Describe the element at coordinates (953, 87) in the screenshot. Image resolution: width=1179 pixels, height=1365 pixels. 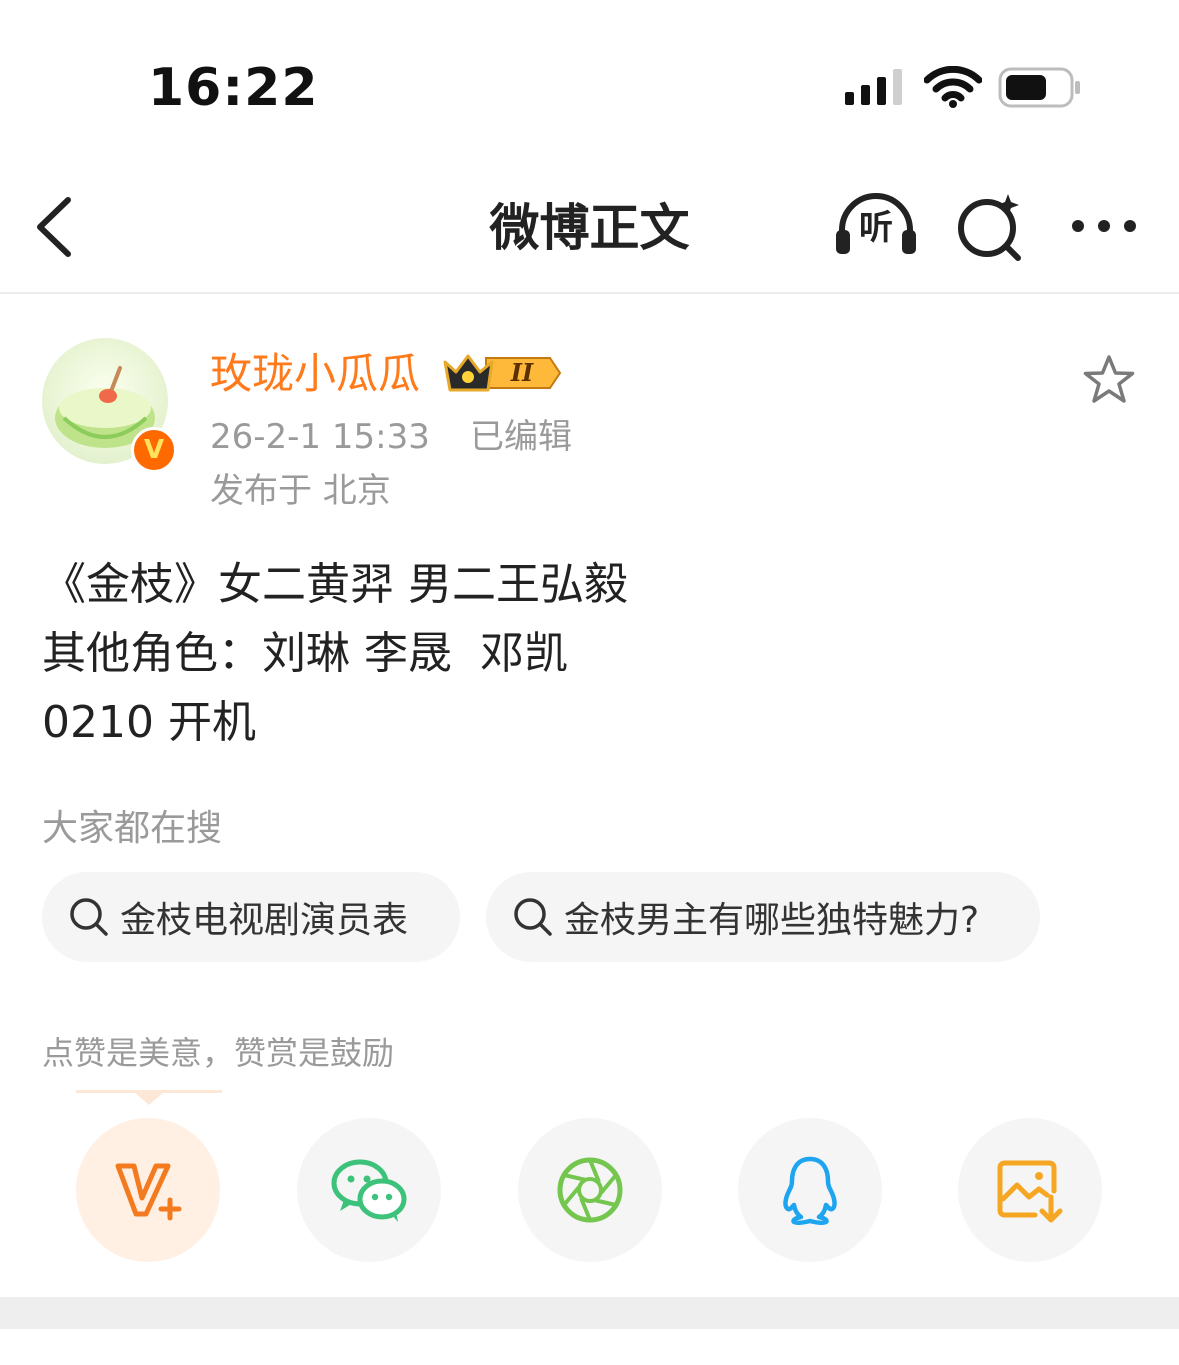
I see `wifi-icon` at that location.